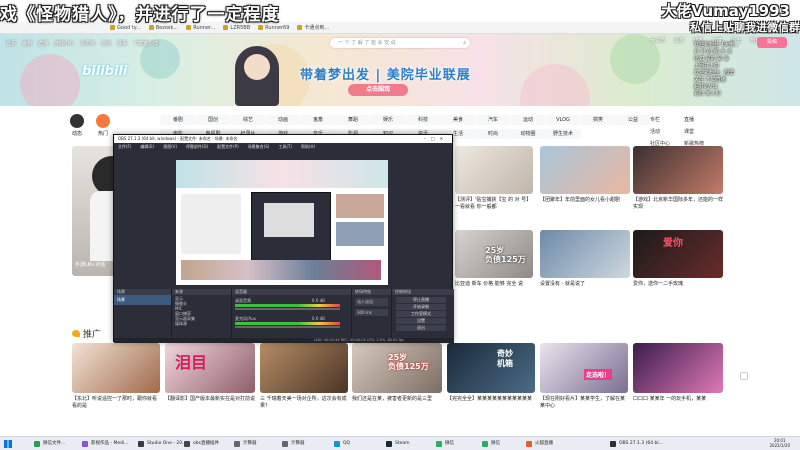 The image size is (800, 450). What do you see at coordinates (464, 43) in the screenshot?
I see `search-icon: ⌕` at bounding box center [464, 43].